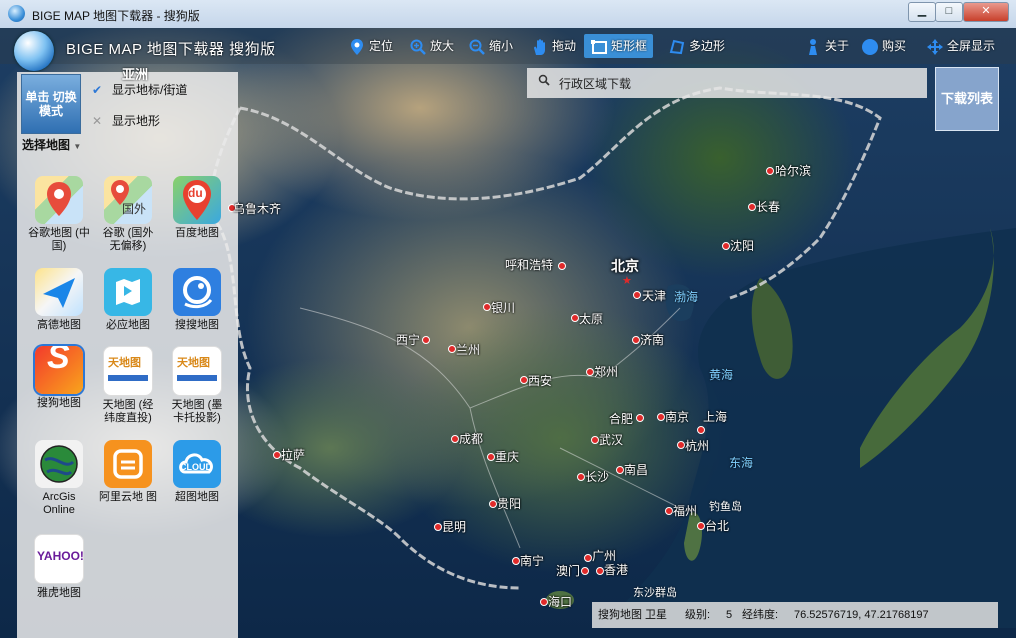  I want to click on minimize-button: ▁, so click(922, 12).